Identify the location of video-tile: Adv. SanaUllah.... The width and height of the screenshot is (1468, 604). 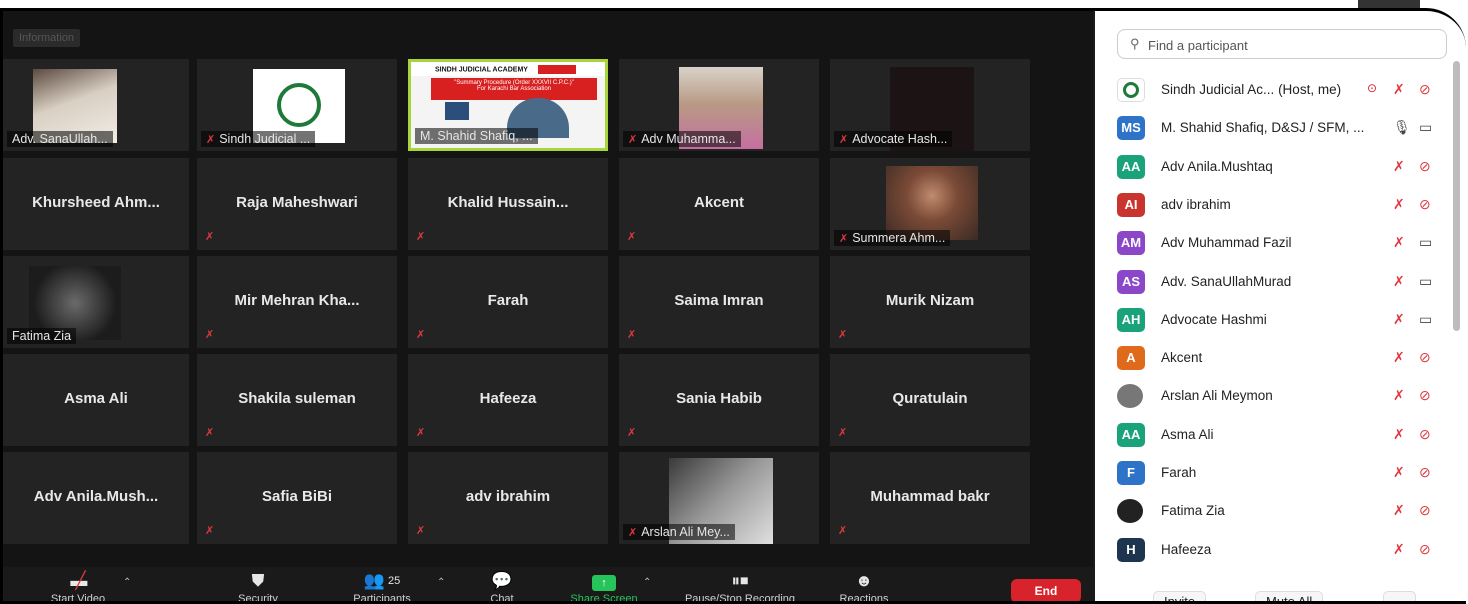
(96, 105).